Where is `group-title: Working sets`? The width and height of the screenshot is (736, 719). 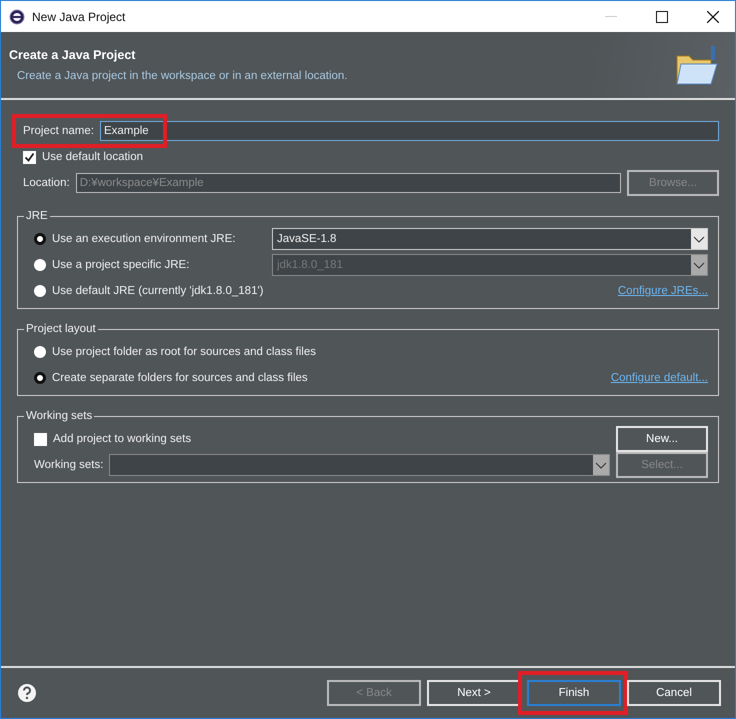
group-title: Working sets is located at coordinates (59, 416).